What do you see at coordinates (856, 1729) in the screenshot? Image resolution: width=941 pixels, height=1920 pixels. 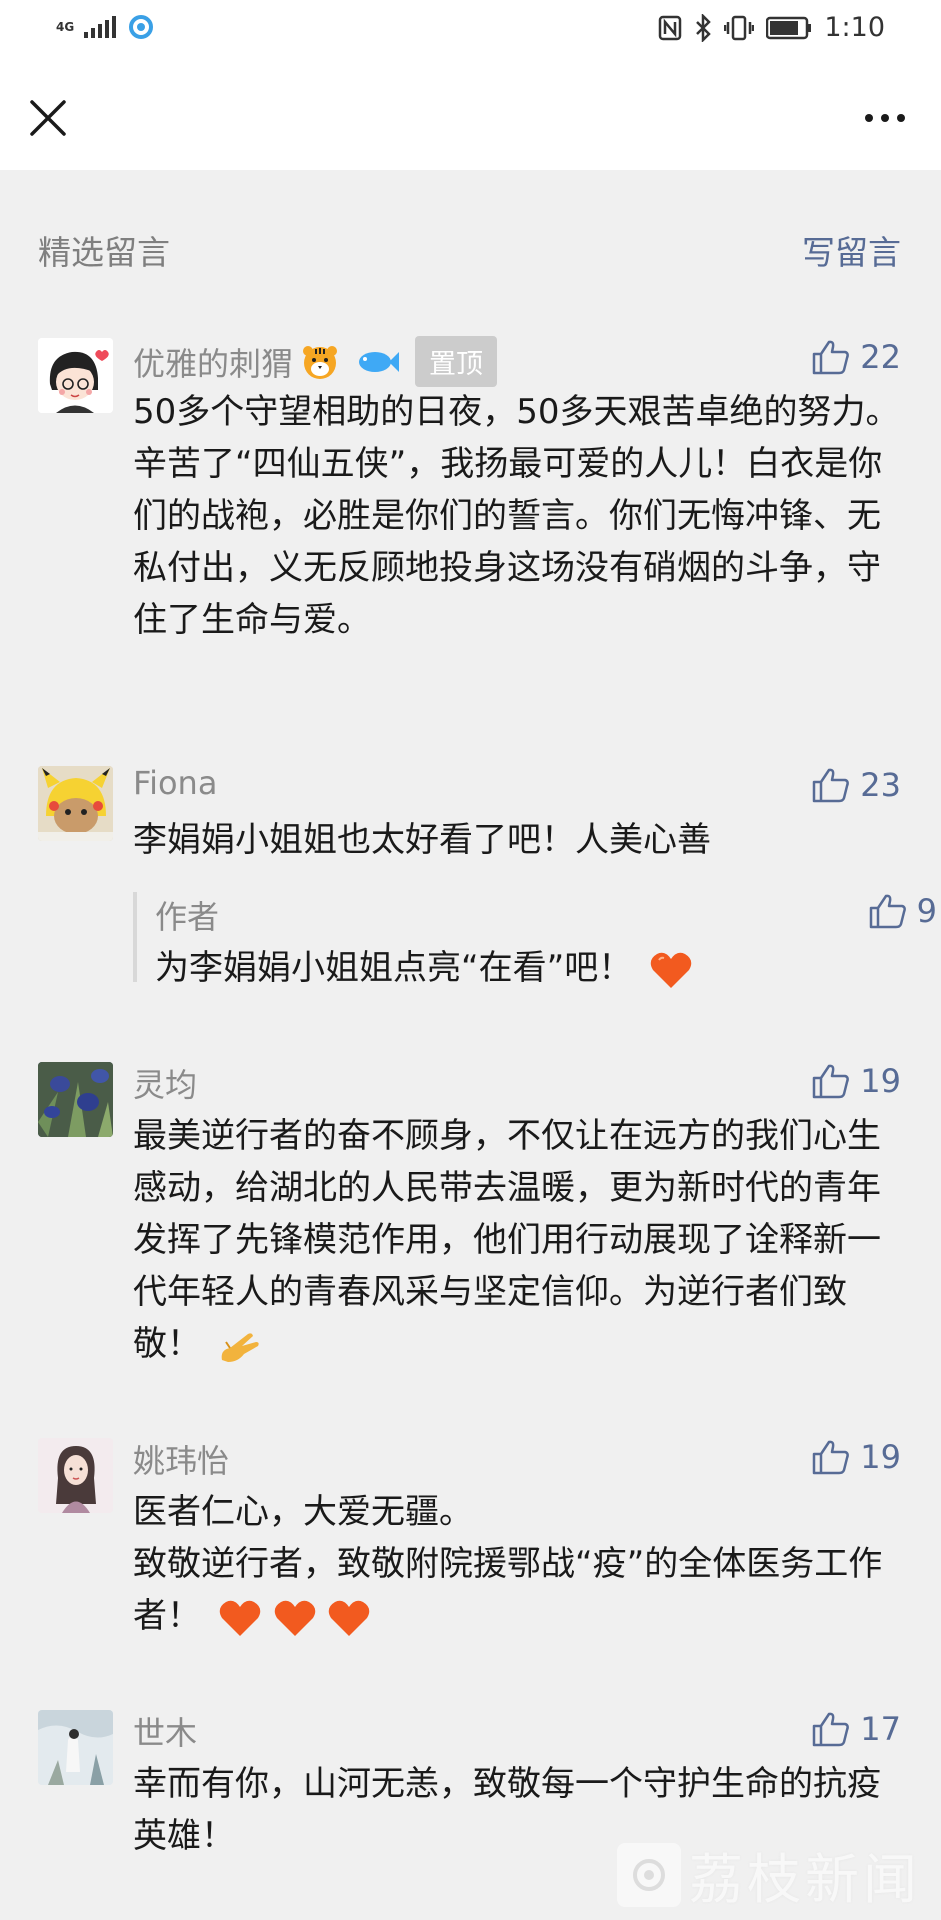 I see `like-button: 17` at bounding box center [856, 1729].